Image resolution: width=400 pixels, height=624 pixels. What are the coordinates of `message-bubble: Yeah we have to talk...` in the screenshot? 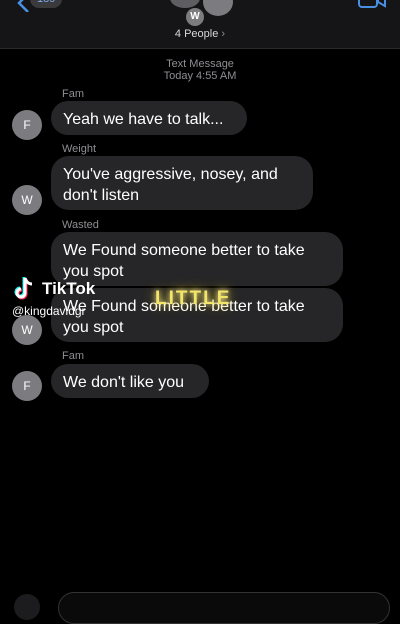 It's located at (149, 118).